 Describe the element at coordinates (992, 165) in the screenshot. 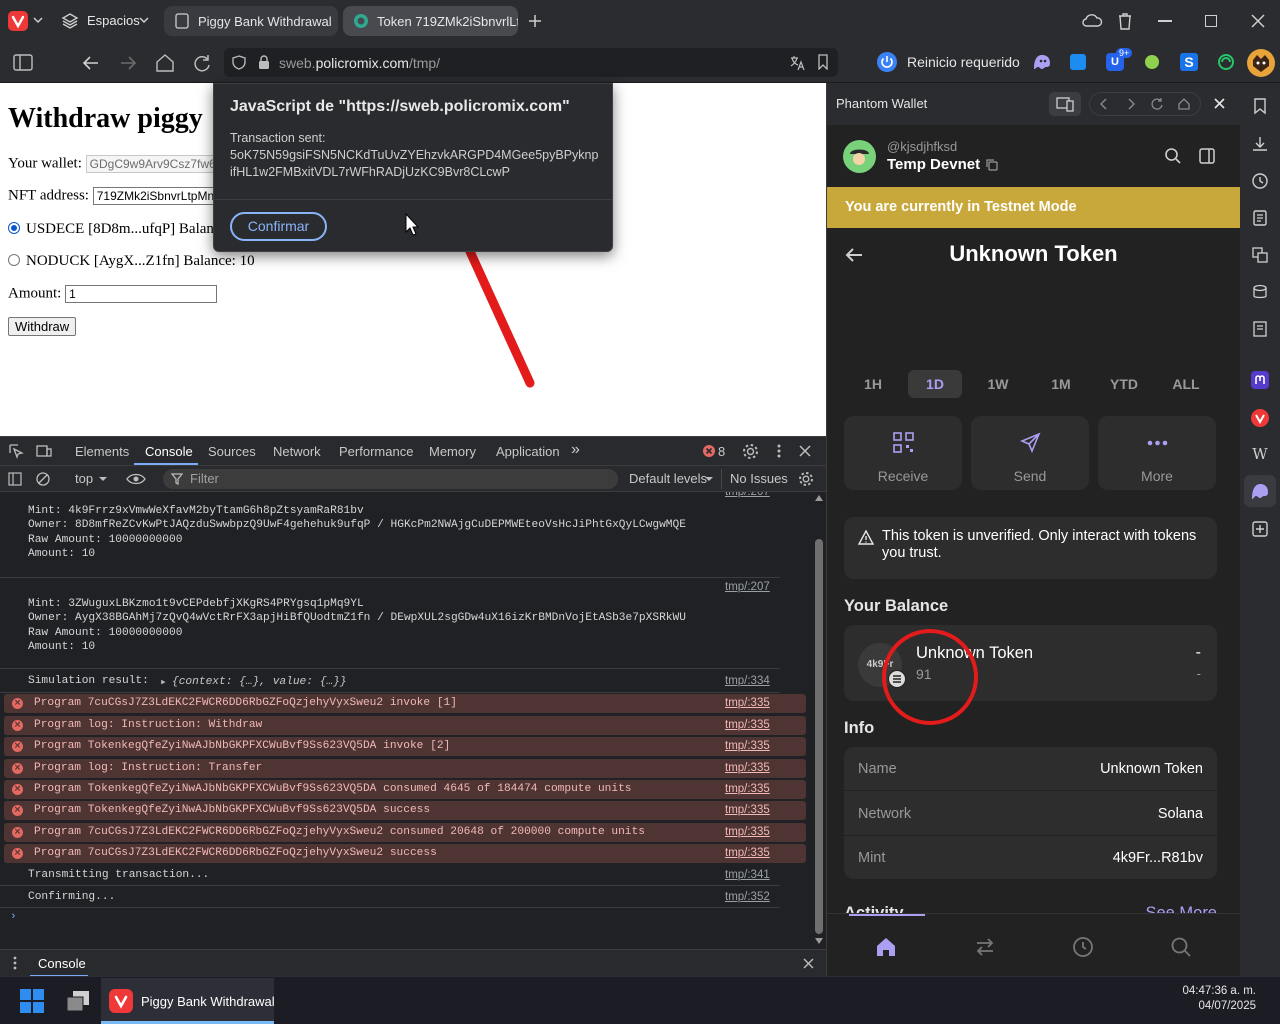

I see `copy-address-icon` at that location.